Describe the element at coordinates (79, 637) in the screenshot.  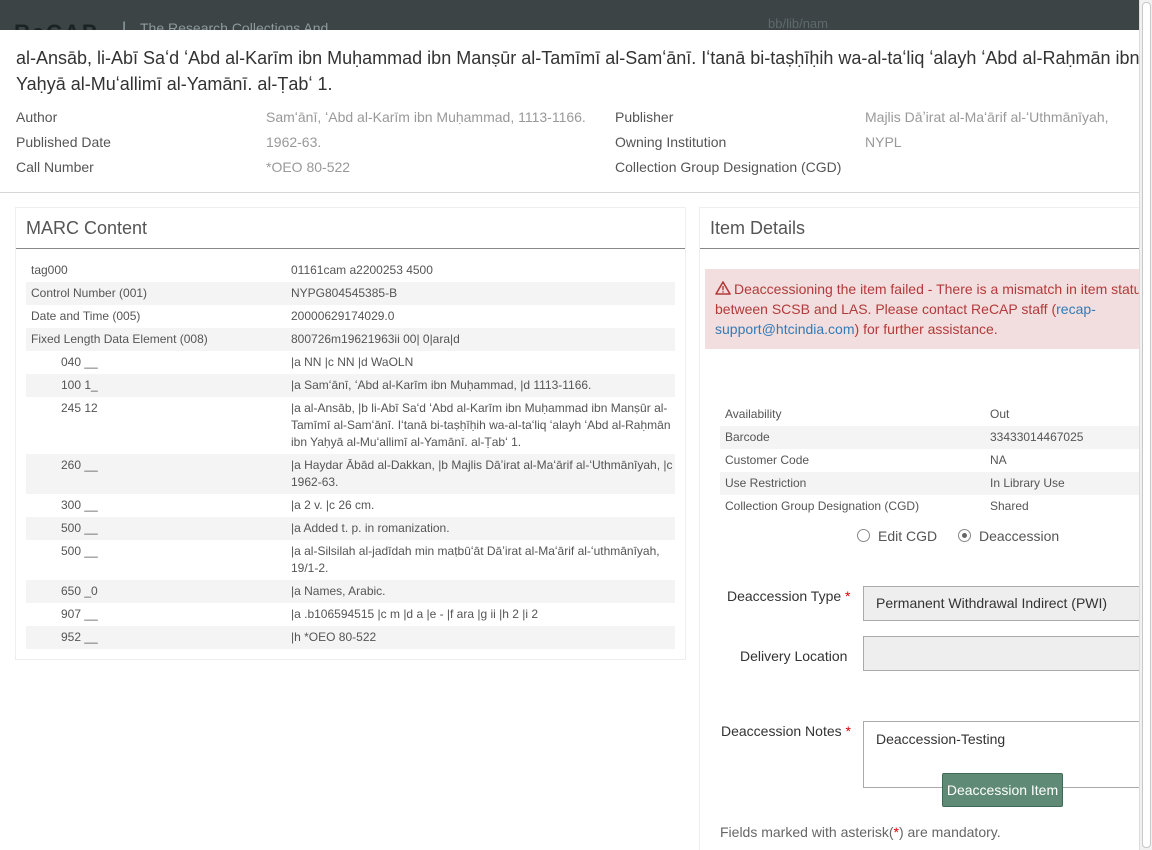
I see `marc-tag: 952 __` at that location.